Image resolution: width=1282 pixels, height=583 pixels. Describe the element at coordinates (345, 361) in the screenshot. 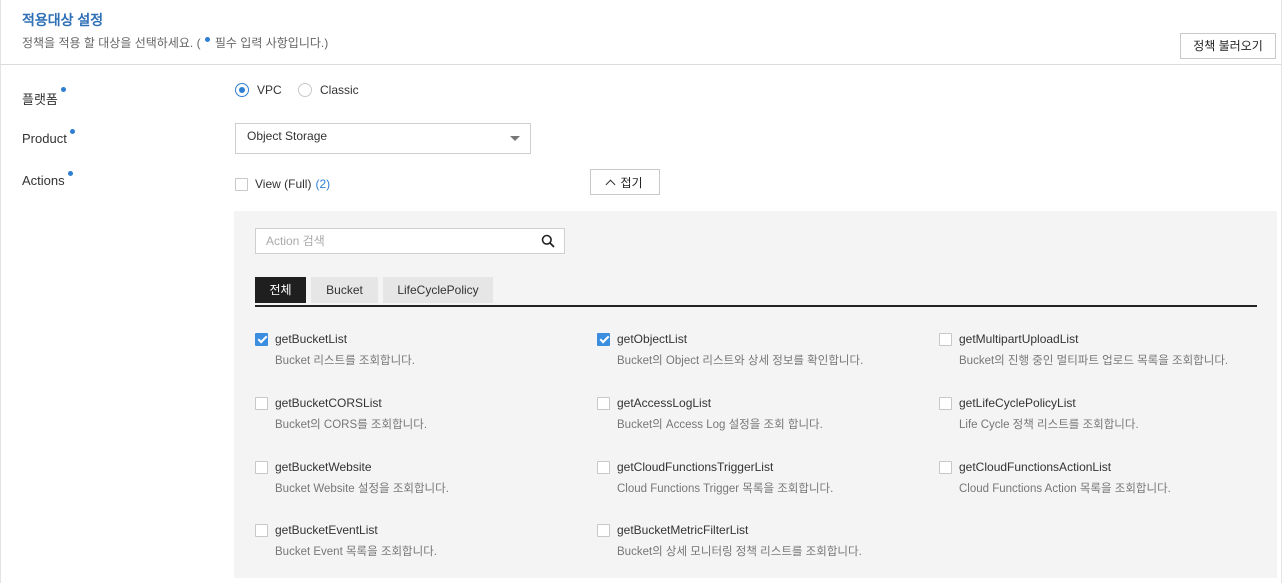

I see `action-desc: Bucket 리스트를 조회합니다.` at that location.